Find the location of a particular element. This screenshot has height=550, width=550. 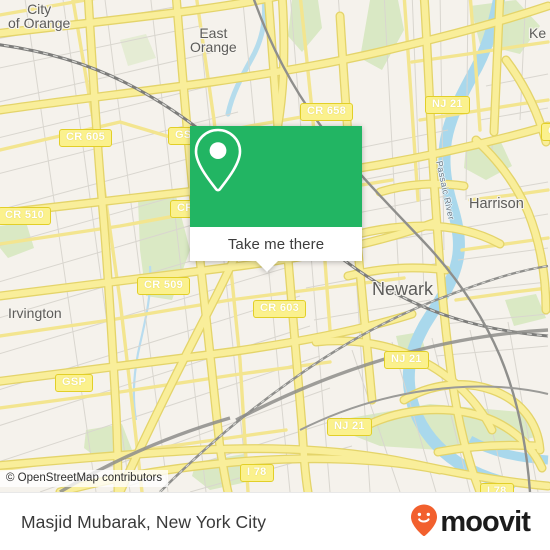

shield-nj-21-mid: NJ 21 is located at coordinates (406, 360).